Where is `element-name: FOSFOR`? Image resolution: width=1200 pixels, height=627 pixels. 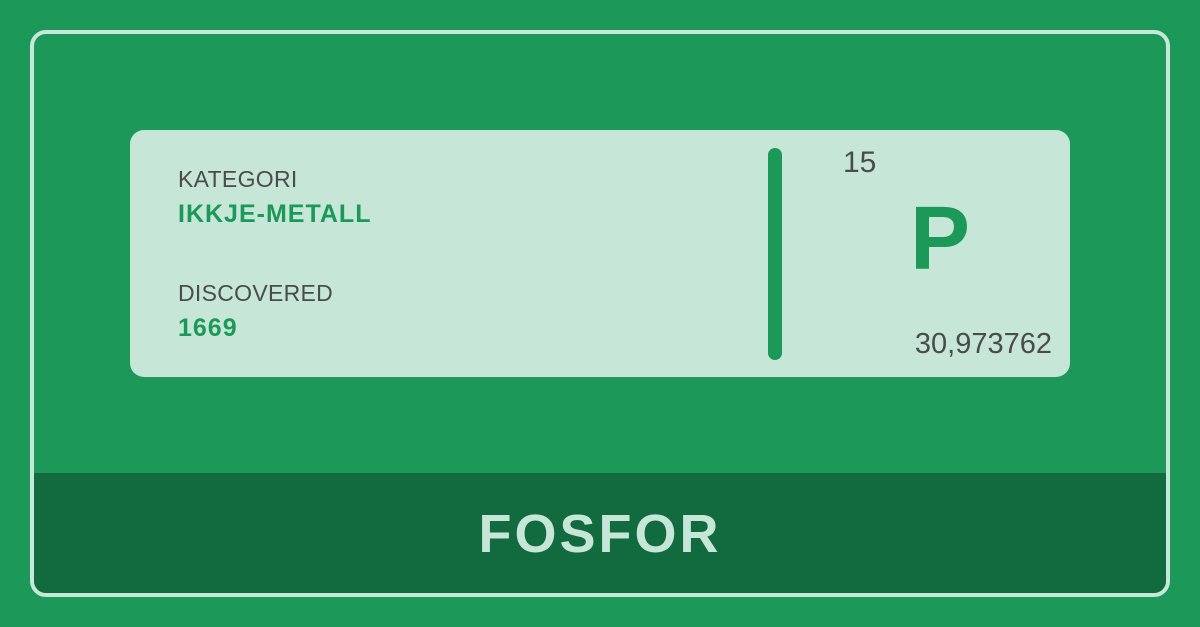 element-name: FOSFOR is located at coordinates (600, 534).